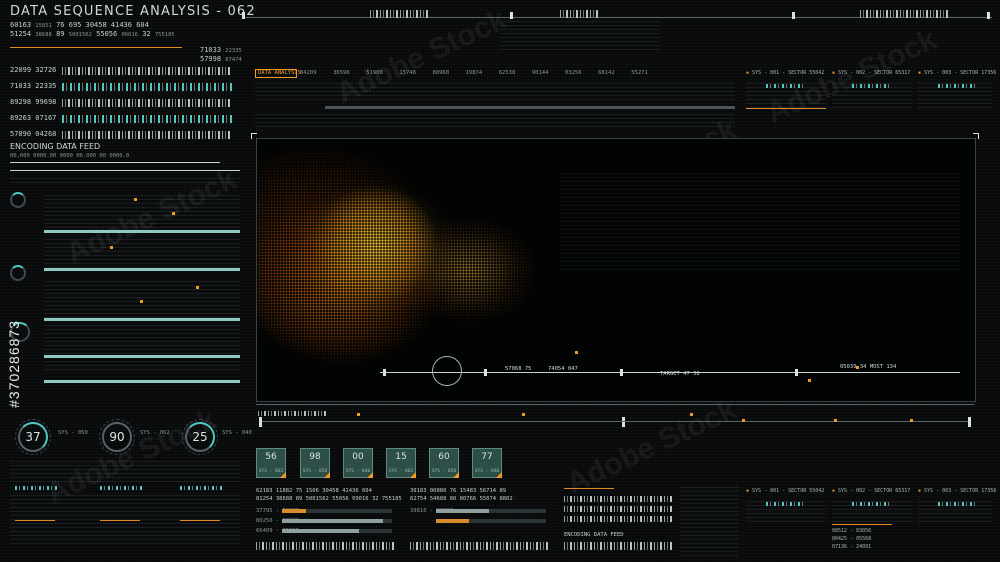  Describe the element at coordinates (33, 102) in the screenshot. I see `left-row: 89298 99698` at that location.